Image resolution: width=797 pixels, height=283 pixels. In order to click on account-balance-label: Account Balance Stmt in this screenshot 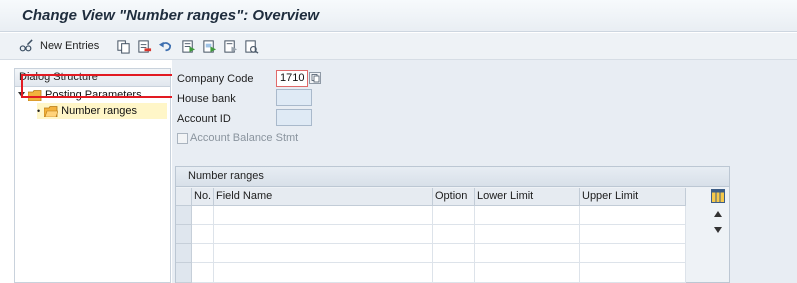, I will do `click(244, 138)`.